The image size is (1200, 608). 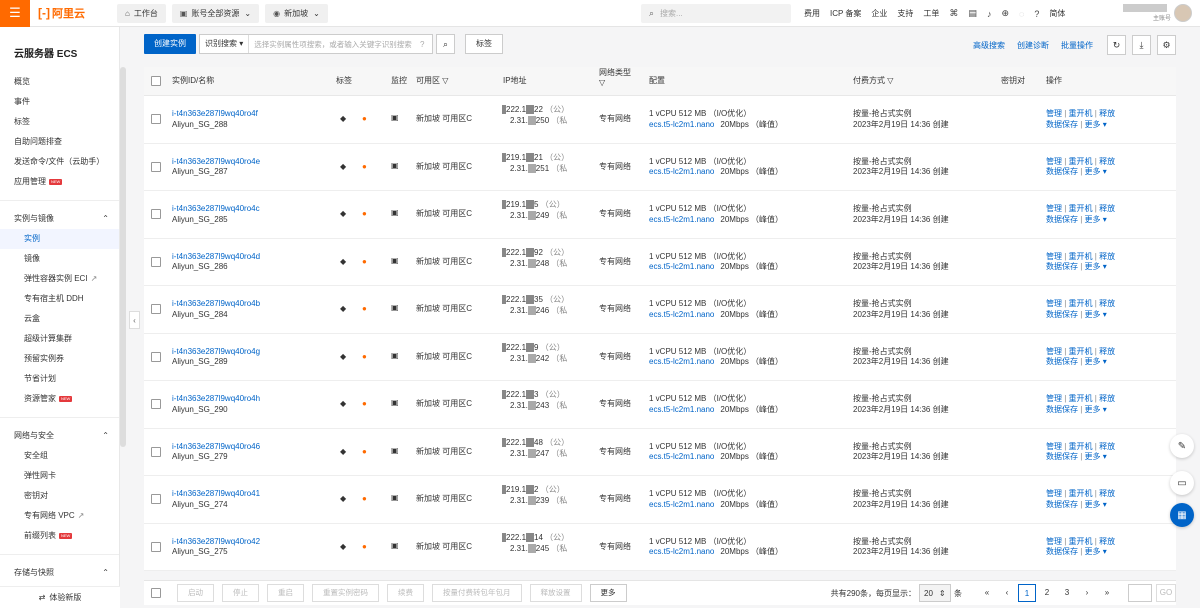 I want to click on page-size-select: 20 ⇕, so click(x=935, y=593).